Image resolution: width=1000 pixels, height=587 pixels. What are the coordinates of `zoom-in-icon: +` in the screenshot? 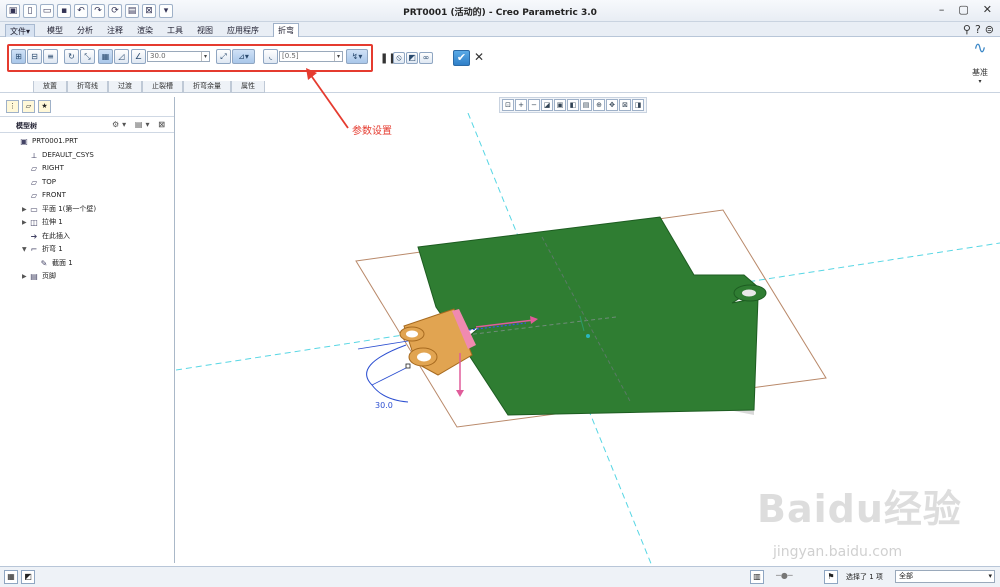 It's located at (521, 105).